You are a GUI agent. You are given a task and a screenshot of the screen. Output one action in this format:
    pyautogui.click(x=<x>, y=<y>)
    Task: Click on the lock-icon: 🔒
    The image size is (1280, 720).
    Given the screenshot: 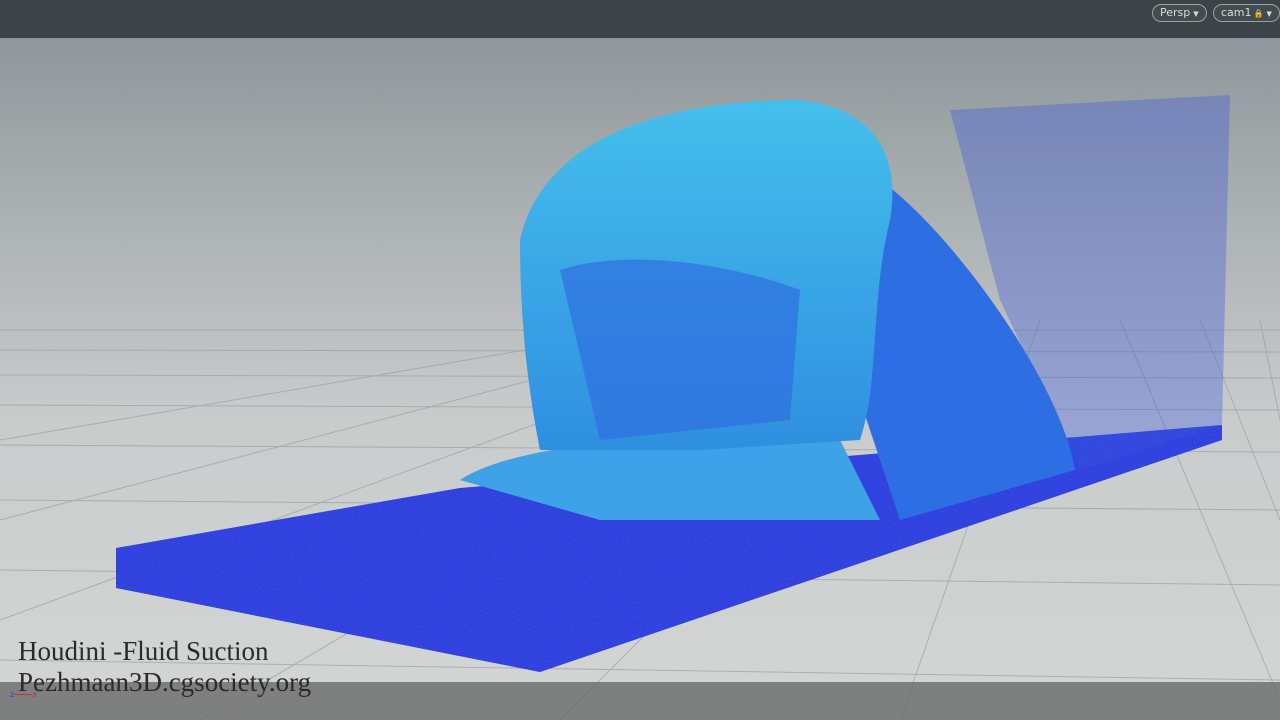 What is the action you would take?
    pyautogui.click(x=1258, y=13)
    